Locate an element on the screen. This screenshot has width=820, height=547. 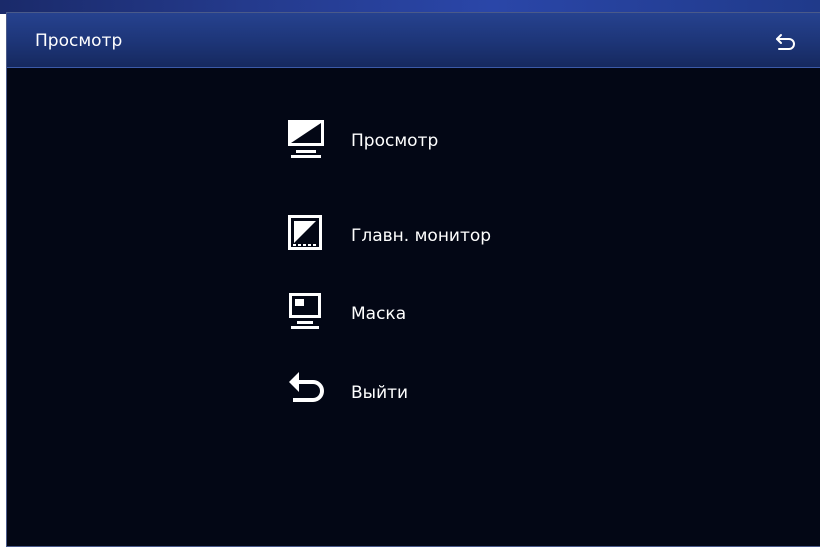
exit-arrow-icon is located at coordinates (306, 392).